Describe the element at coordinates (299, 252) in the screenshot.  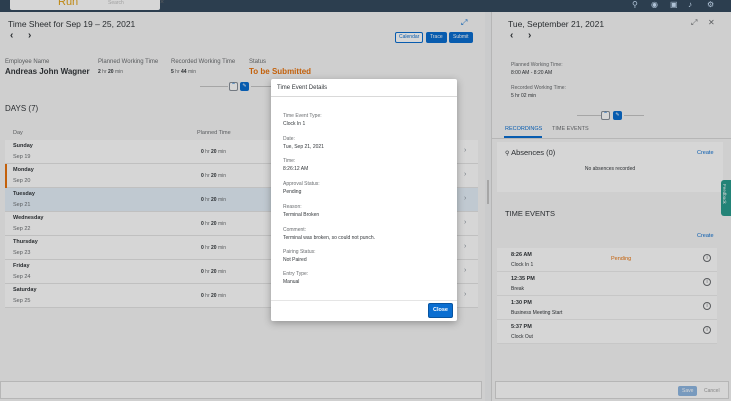
I see `field-label-pairing: Pairing Status:` at that location.